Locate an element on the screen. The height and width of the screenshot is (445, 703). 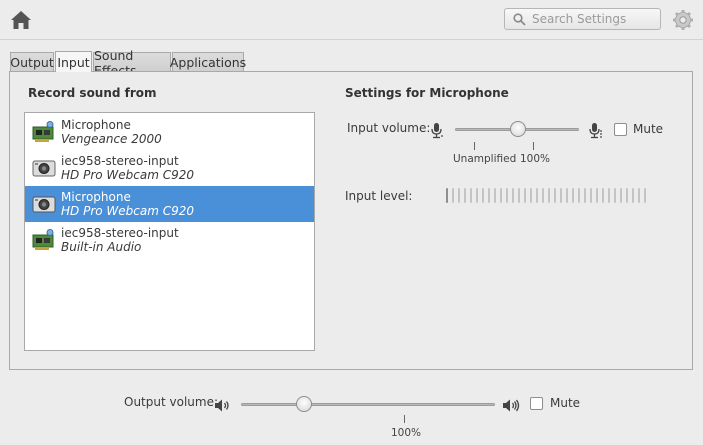
output-mute-checkbox is located at coordinates (536, 403).